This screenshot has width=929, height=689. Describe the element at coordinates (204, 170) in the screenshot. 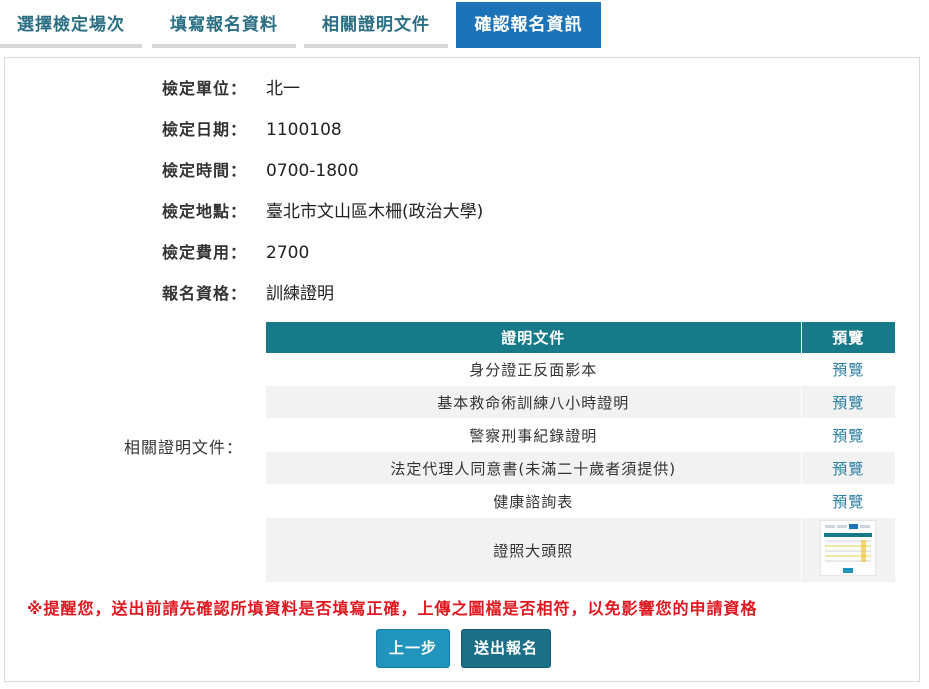

I see `time-label: 檢定時間：` at that location.